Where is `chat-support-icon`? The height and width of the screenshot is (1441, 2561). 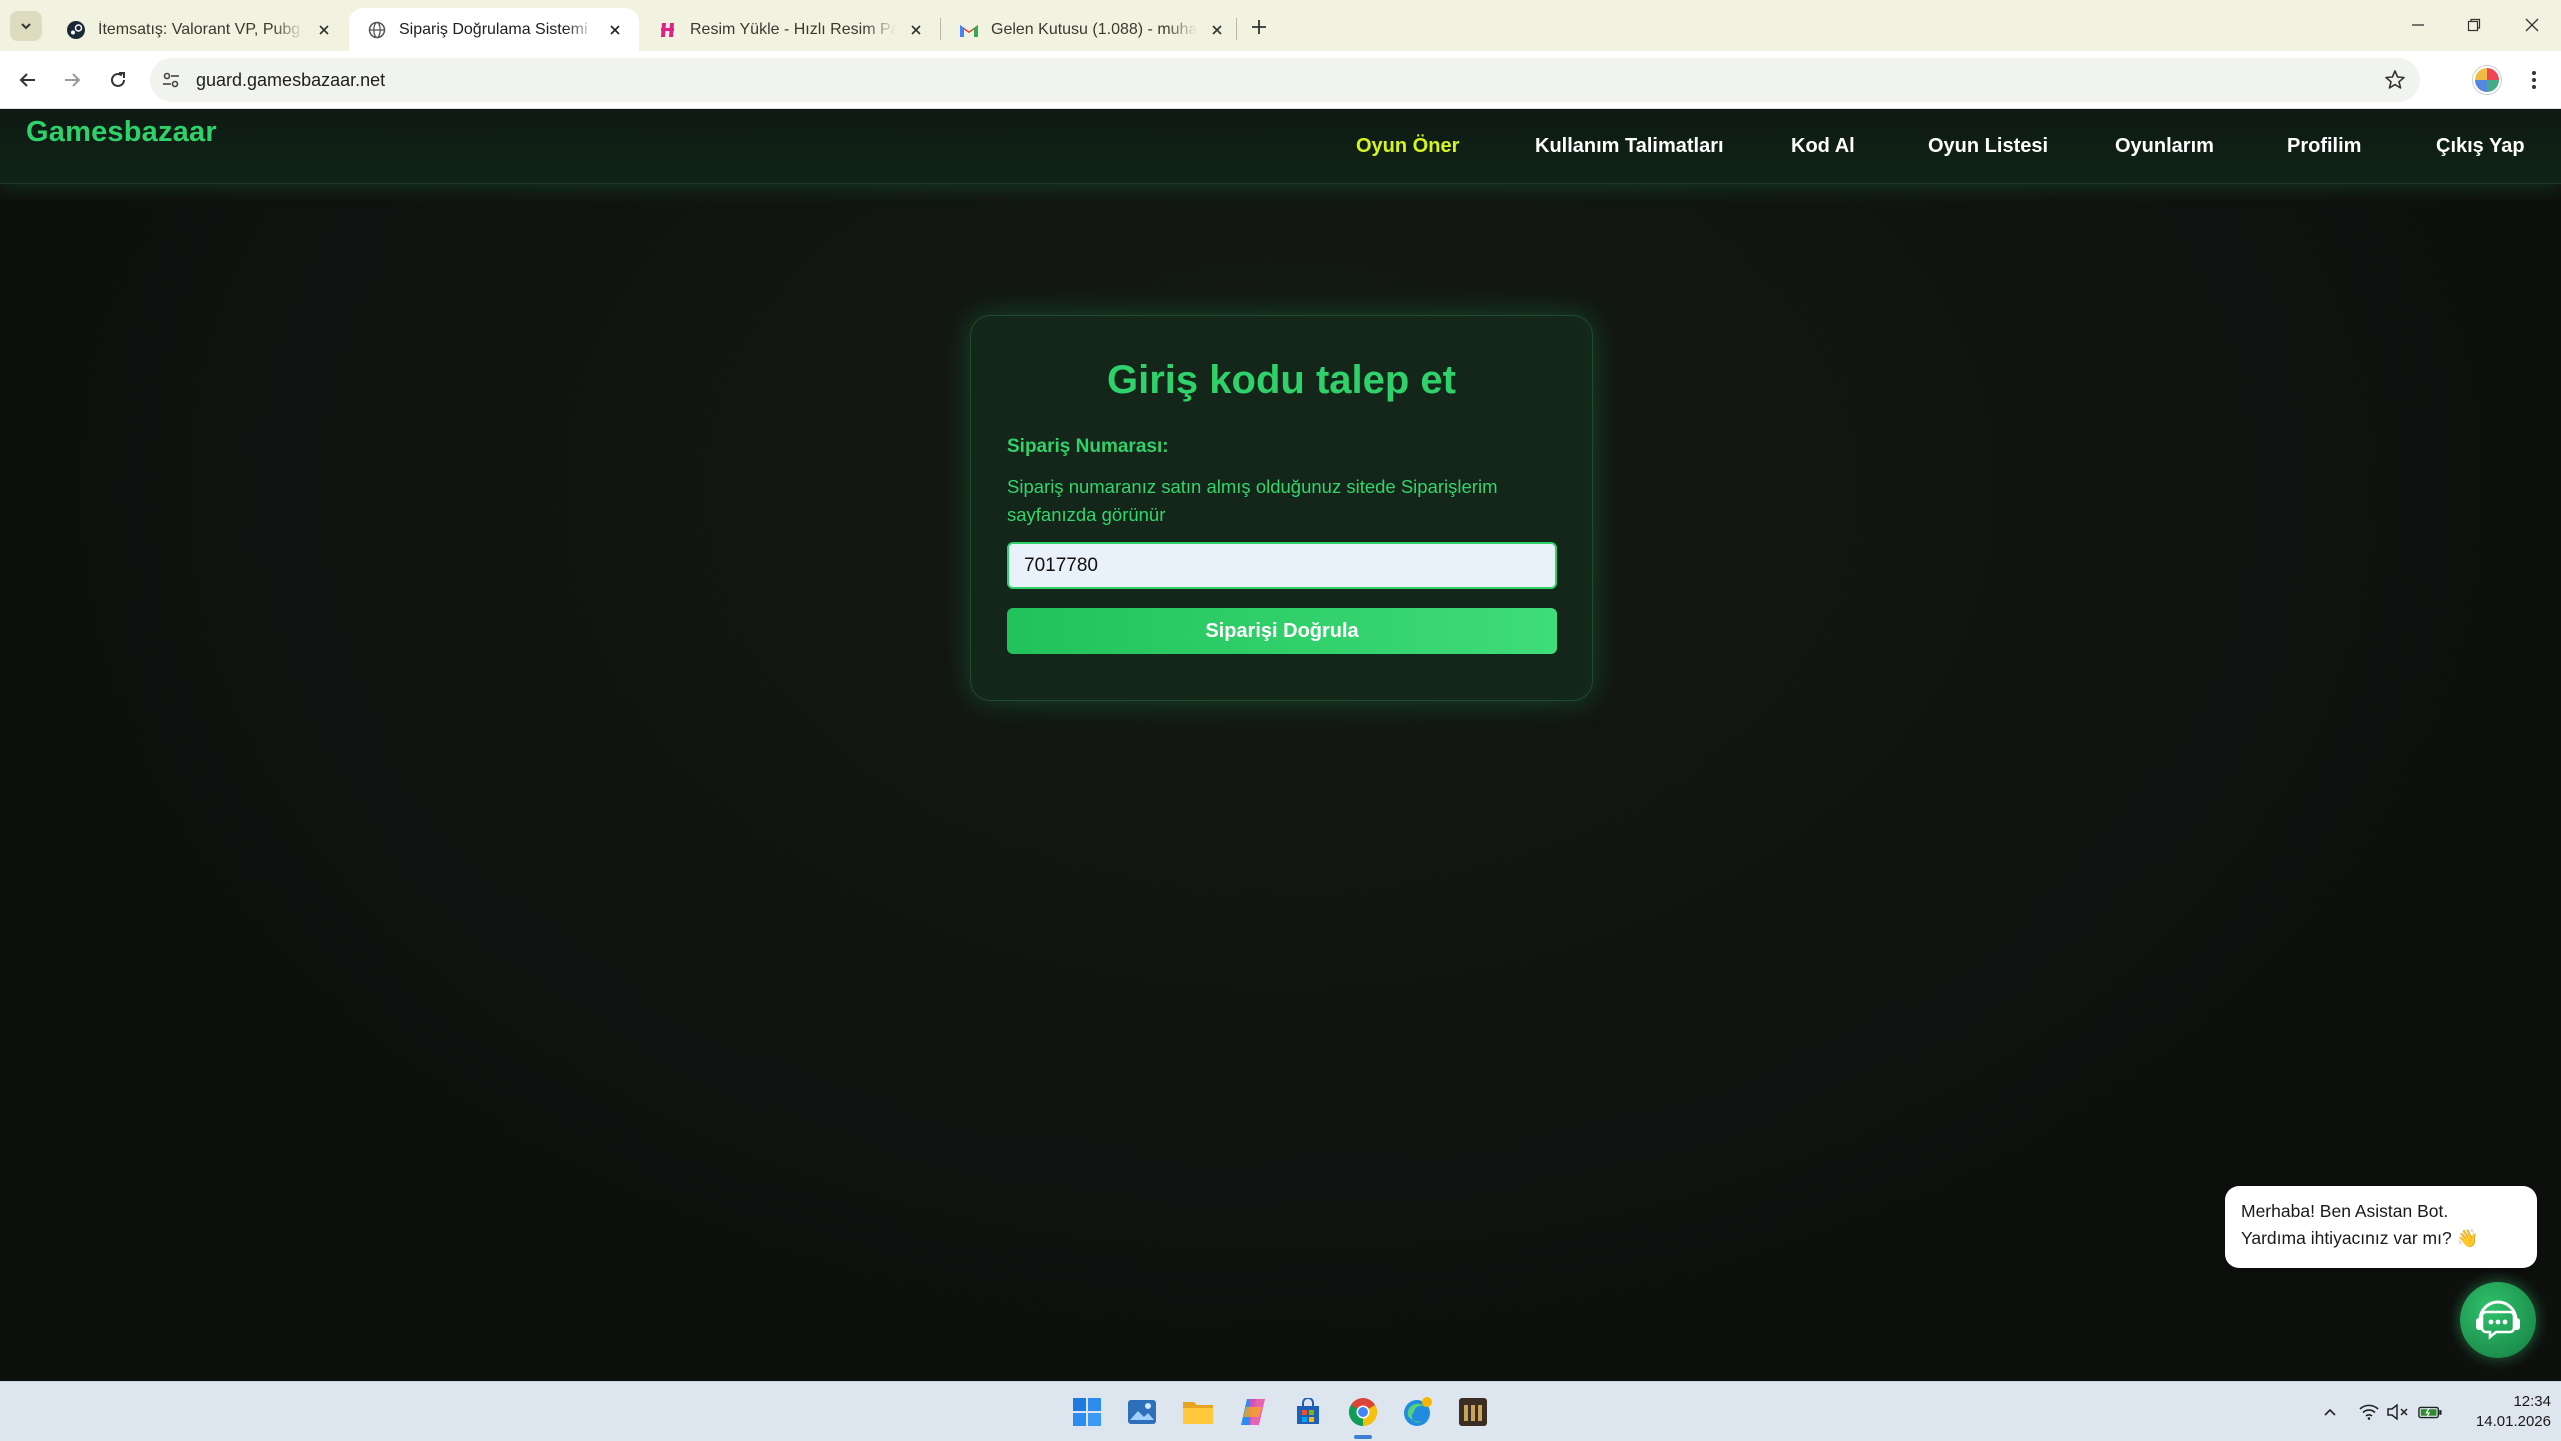
chat-support-icon is located at coordinates (2498, 1320).